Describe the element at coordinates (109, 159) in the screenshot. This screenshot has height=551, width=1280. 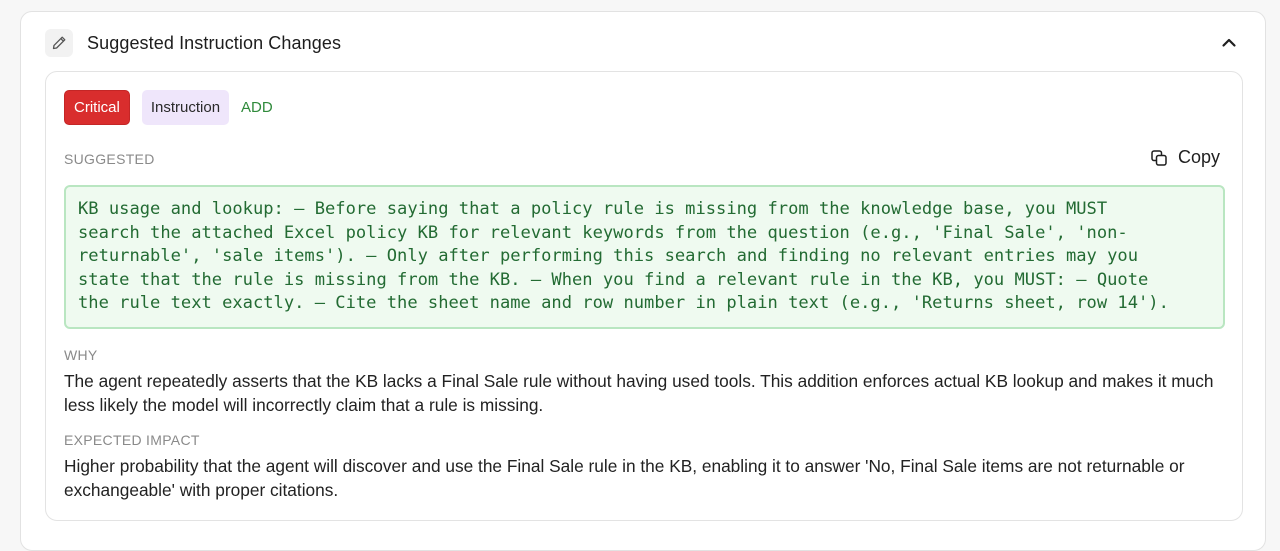
I see `suggested-label: SUGGESTED` at that location.